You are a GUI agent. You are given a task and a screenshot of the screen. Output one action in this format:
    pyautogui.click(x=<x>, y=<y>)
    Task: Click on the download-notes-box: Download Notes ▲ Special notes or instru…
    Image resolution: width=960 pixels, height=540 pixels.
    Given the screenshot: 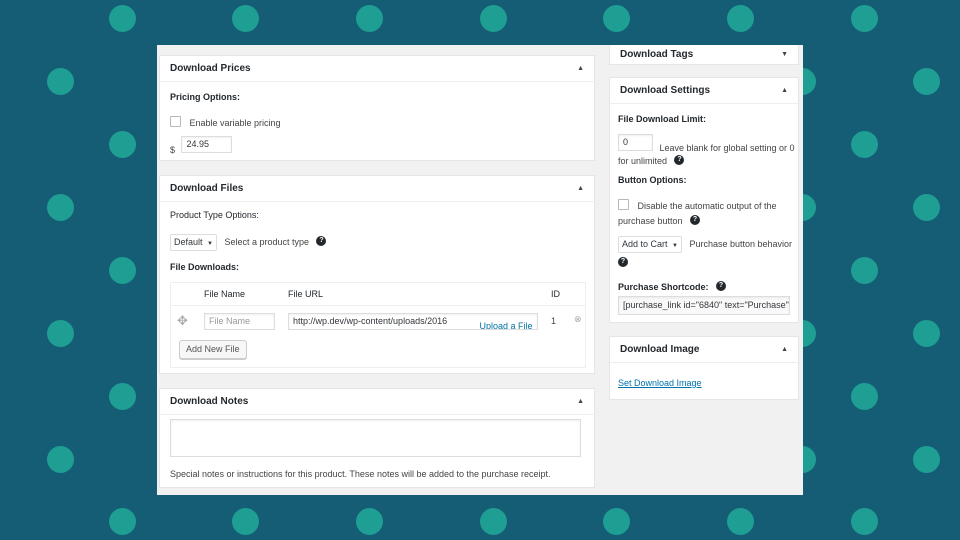 What is the action you would take?
    pyautogui.click(x=377, y=438)
    